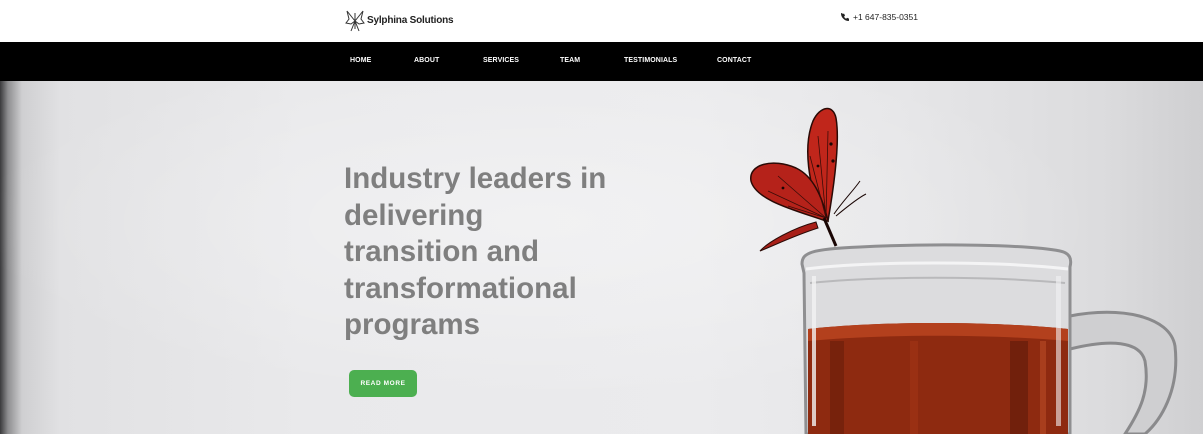 The image size is (1203, 434). I want to click on headline-line: transition and, so click(442, 251).